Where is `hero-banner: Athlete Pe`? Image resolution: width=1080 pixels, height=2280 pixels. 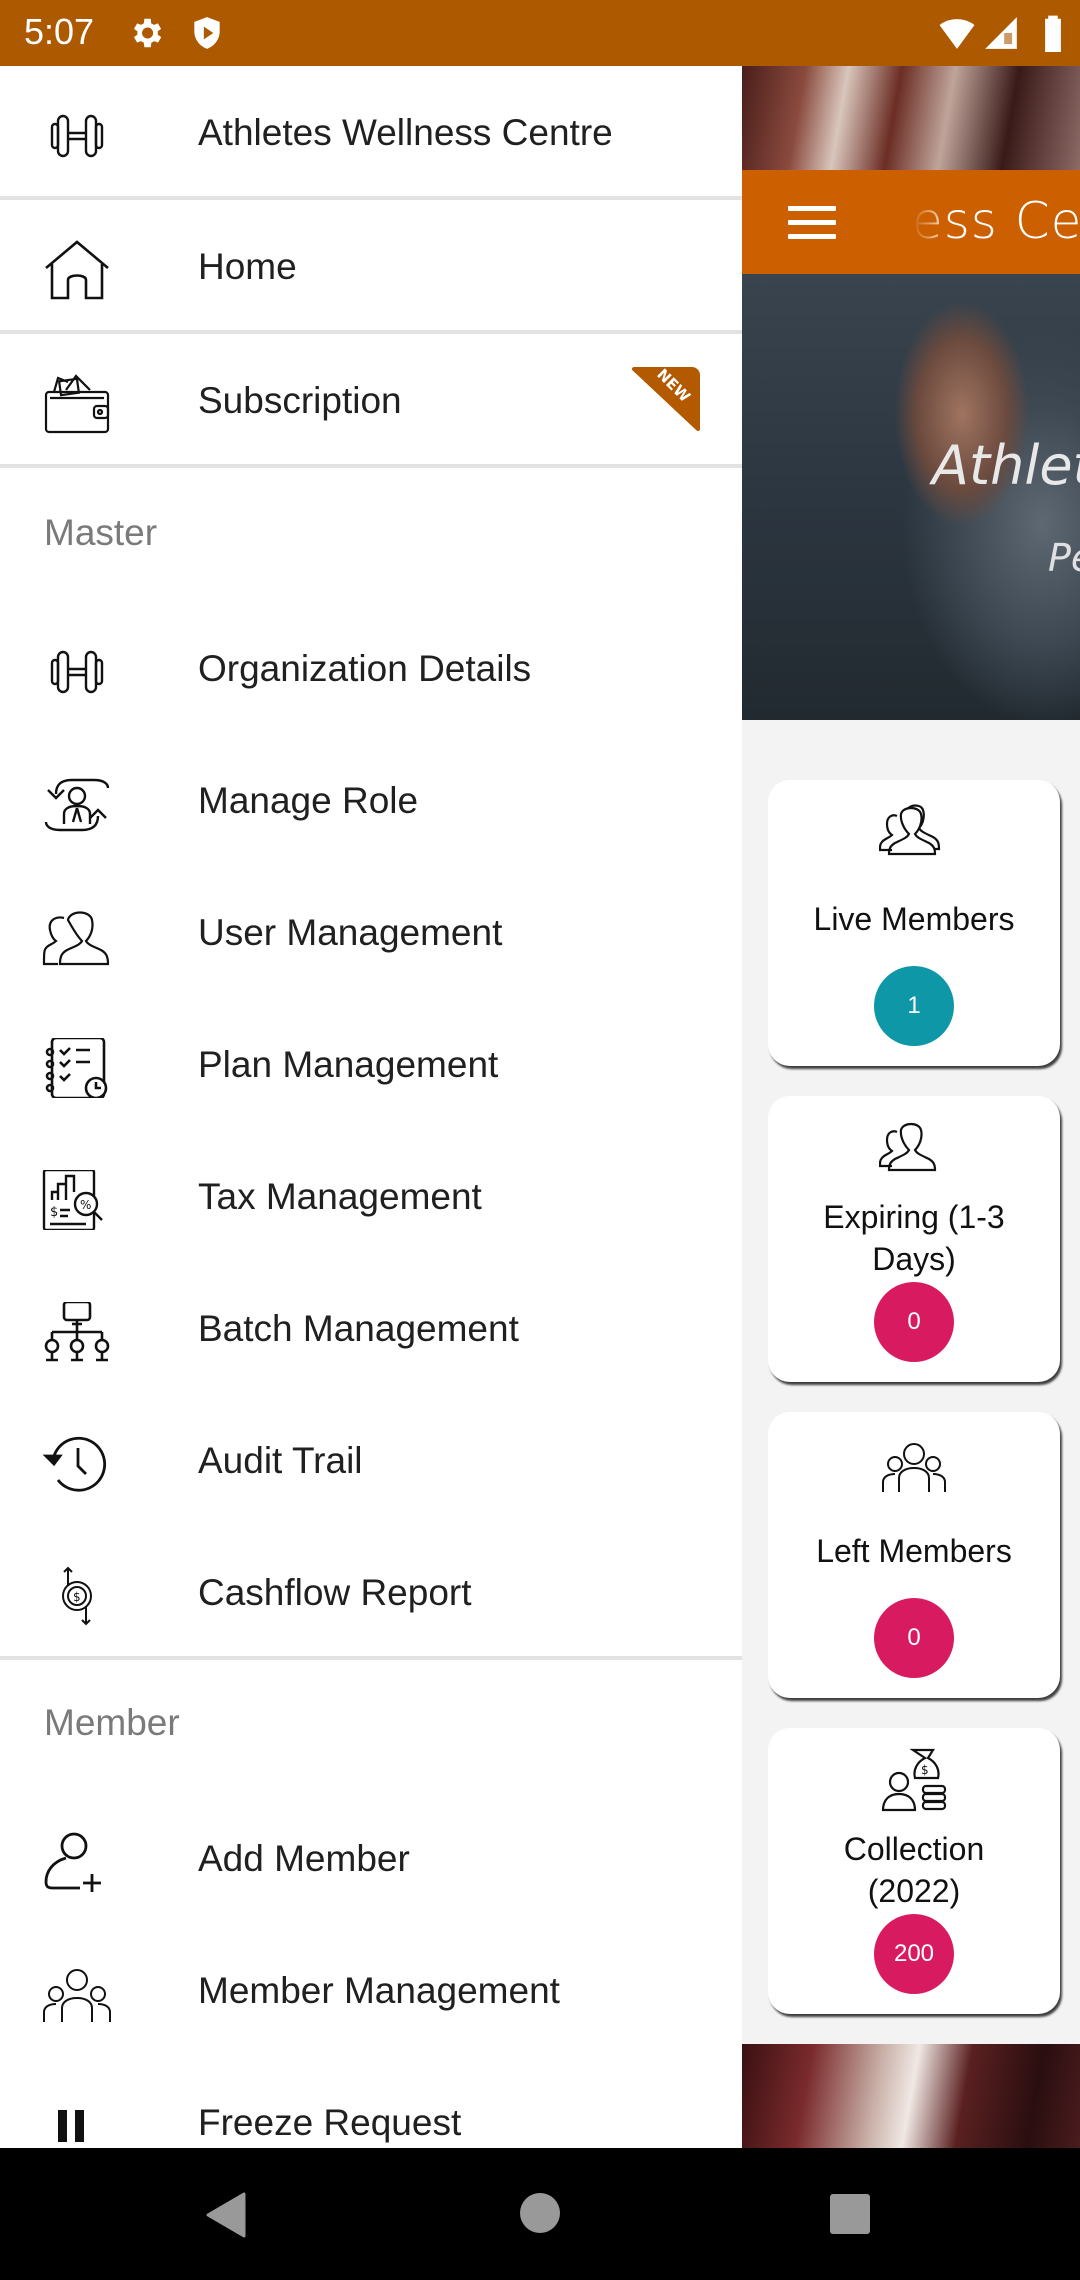
hero-banner: Athlete Pe is located at coordinates (911, 497).